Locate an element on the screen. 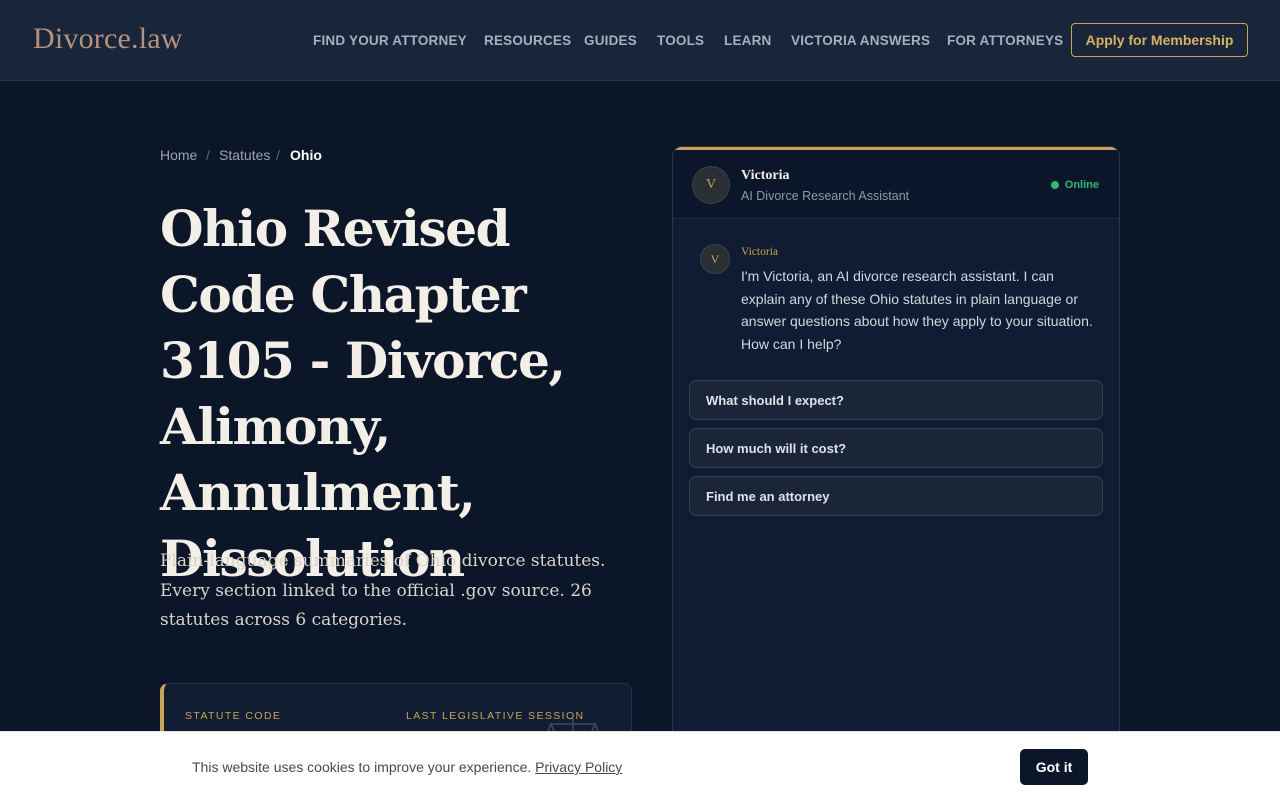 The width and height of the screenshot is (1280, 800). nav-resources: RESOURCES is located at coordinates (527, 42).